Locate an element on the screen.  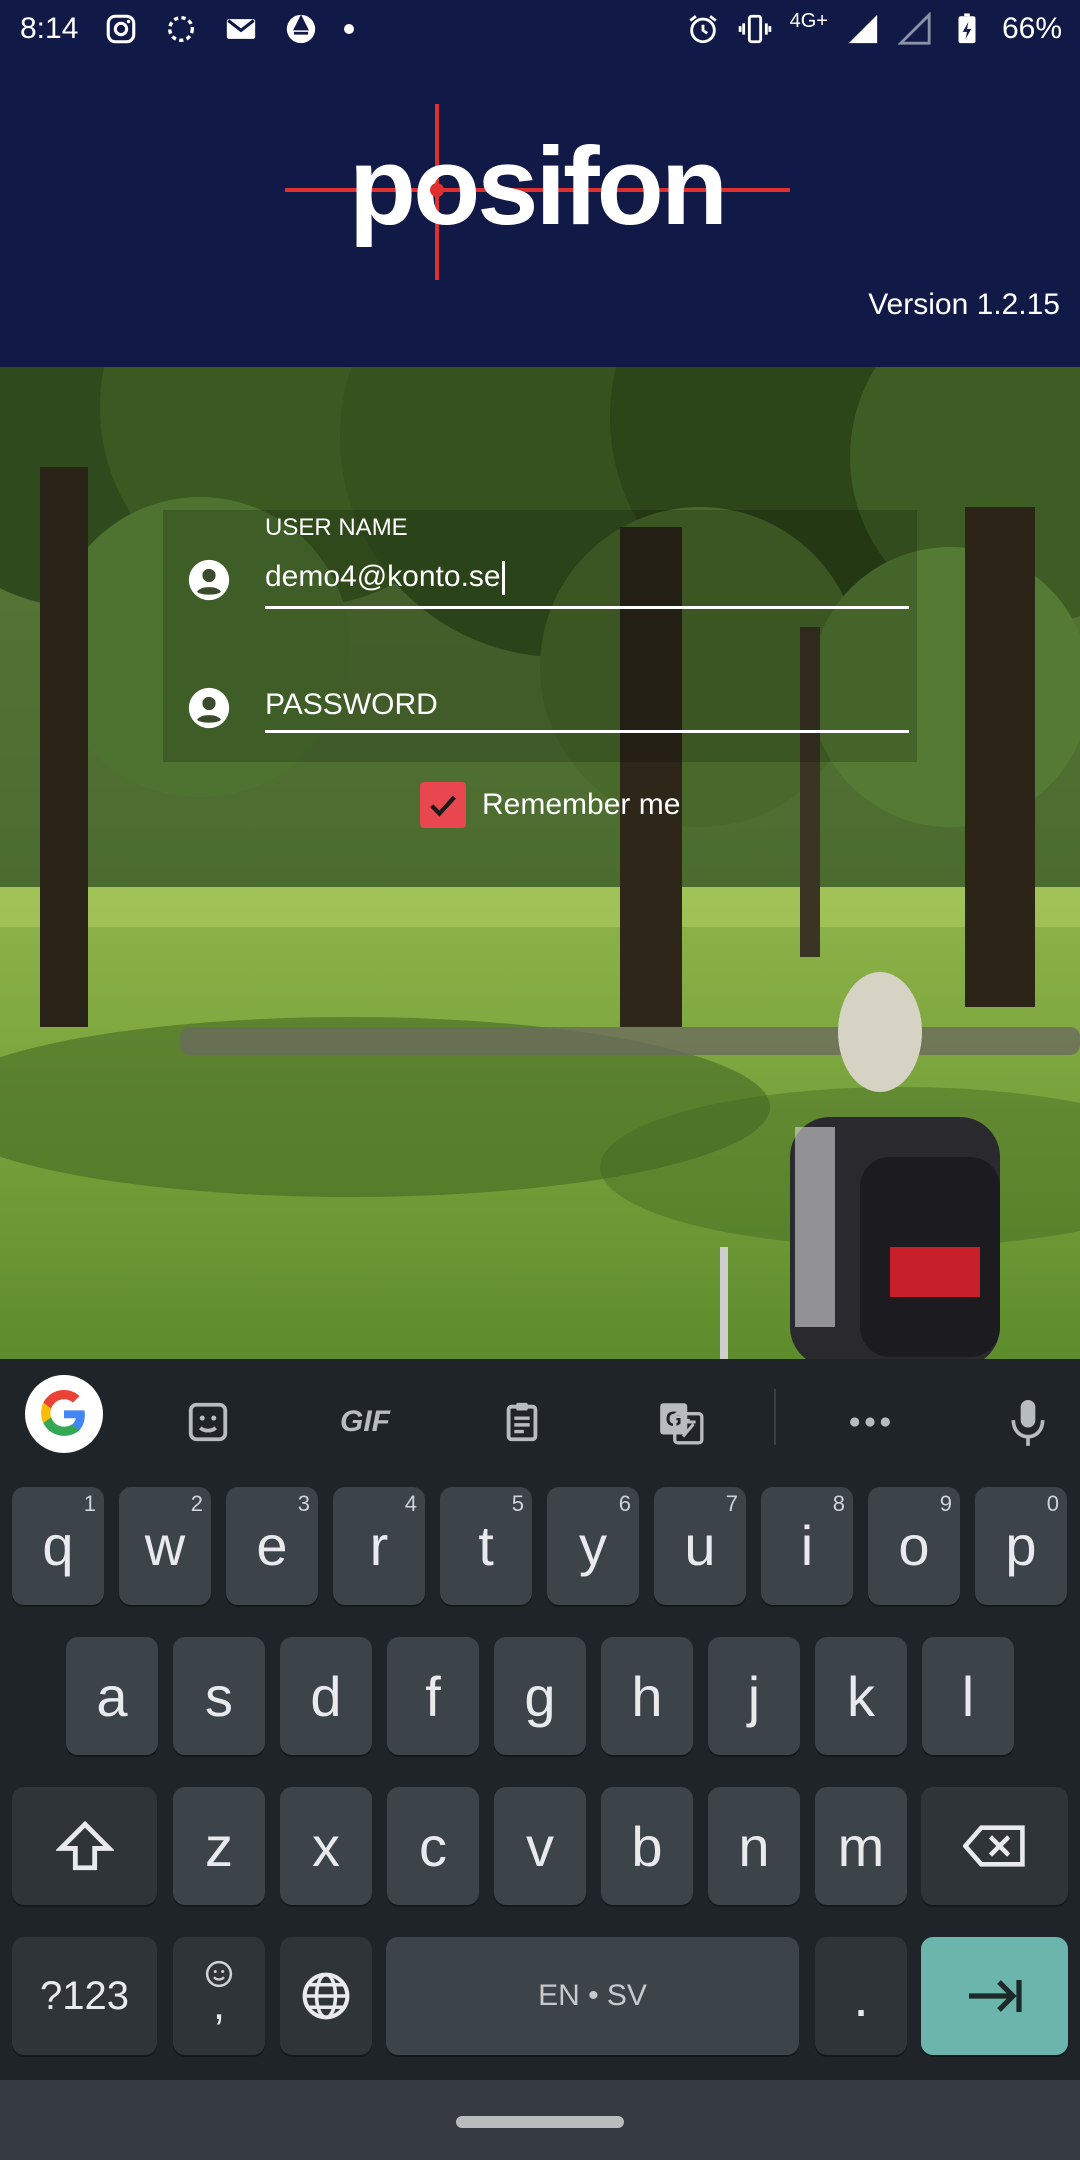
shutter-icon is located at coordinates (301, 29).